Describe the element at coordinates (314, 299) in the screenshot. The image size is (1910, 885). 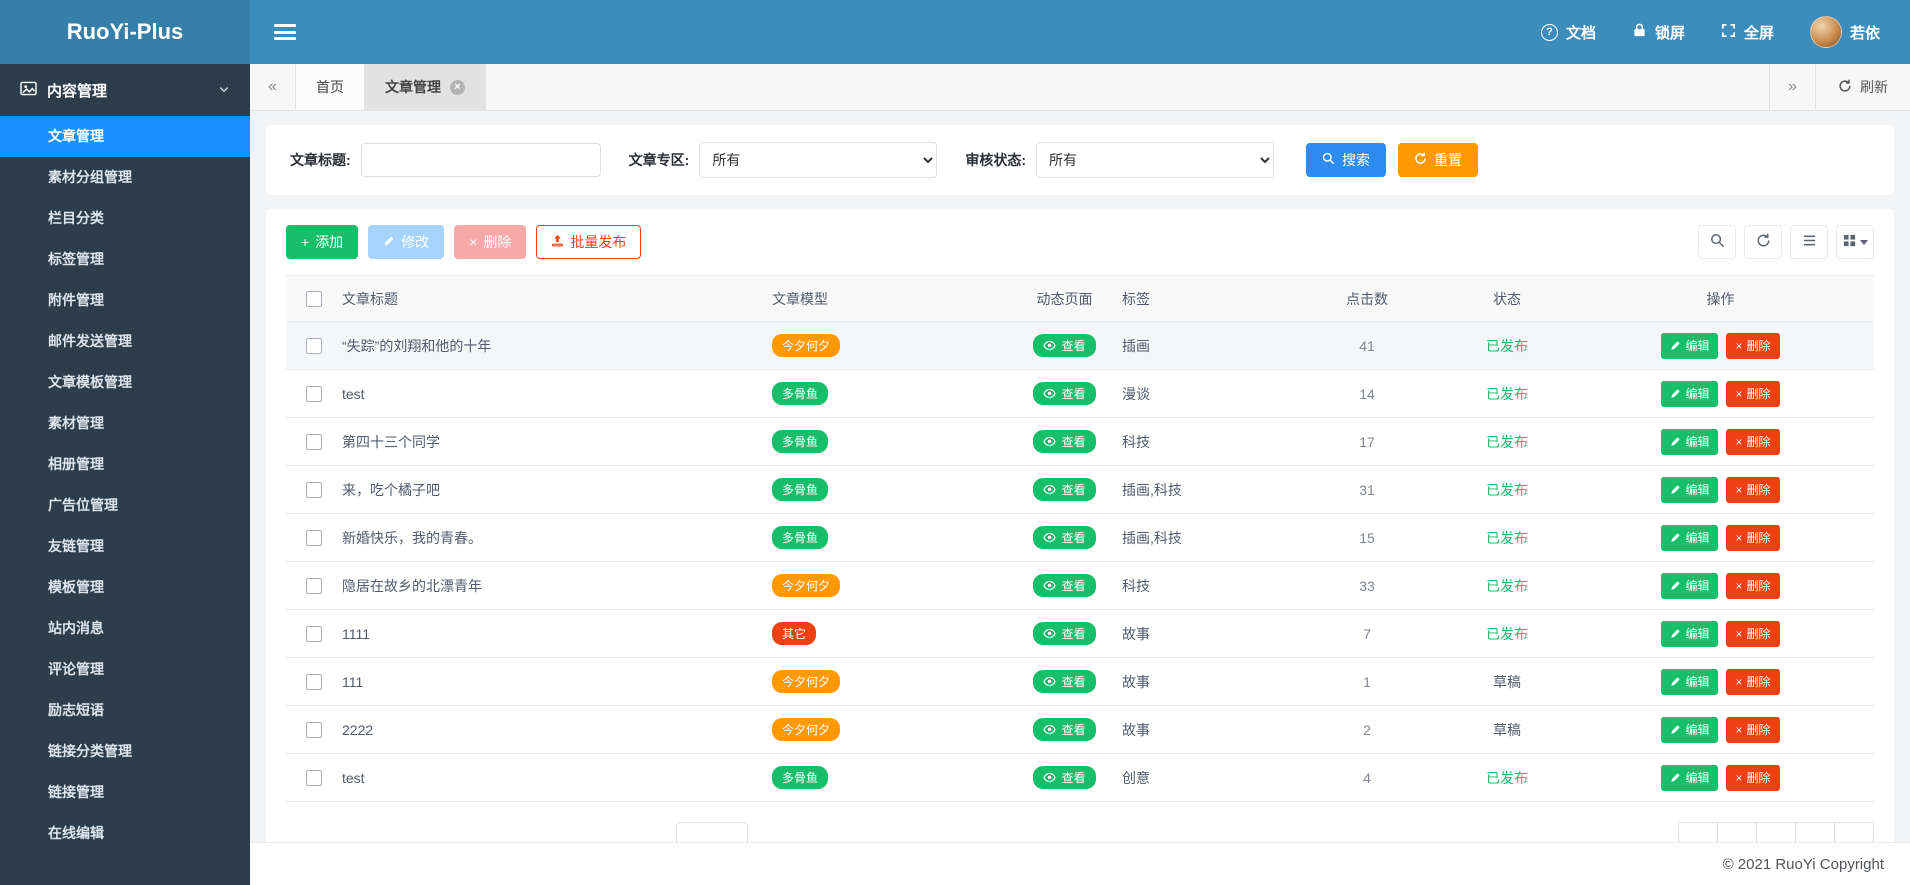
I see `select-all-checkbox` at that location.